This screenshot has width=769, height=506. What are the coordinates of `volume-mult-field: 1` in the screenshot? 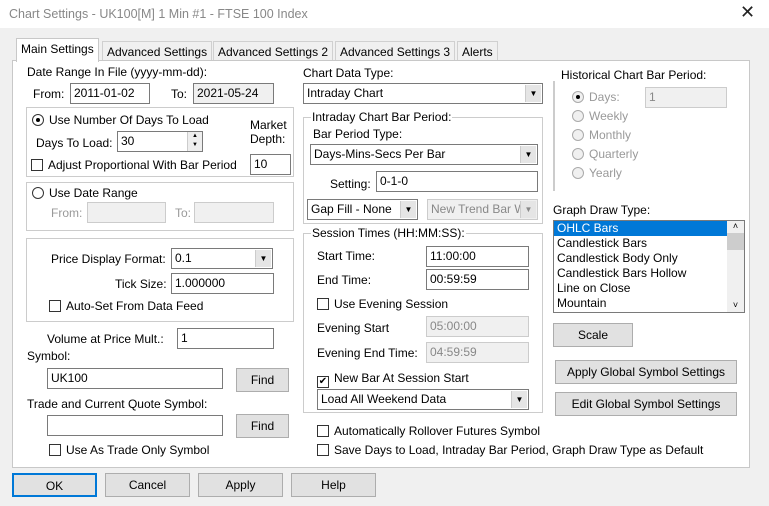 It's located at (225, 338).